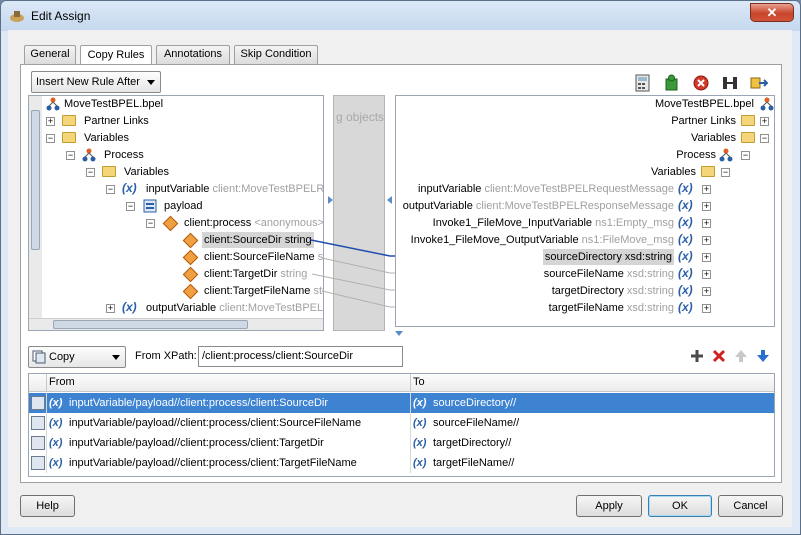 Image resolution: width=801 pixels, height=535 pixels. What do you see at coordinates (258, 240) in the screenshot?
I see `src-source-dir: client:SourceDir string` at bounding box center [258, 240].